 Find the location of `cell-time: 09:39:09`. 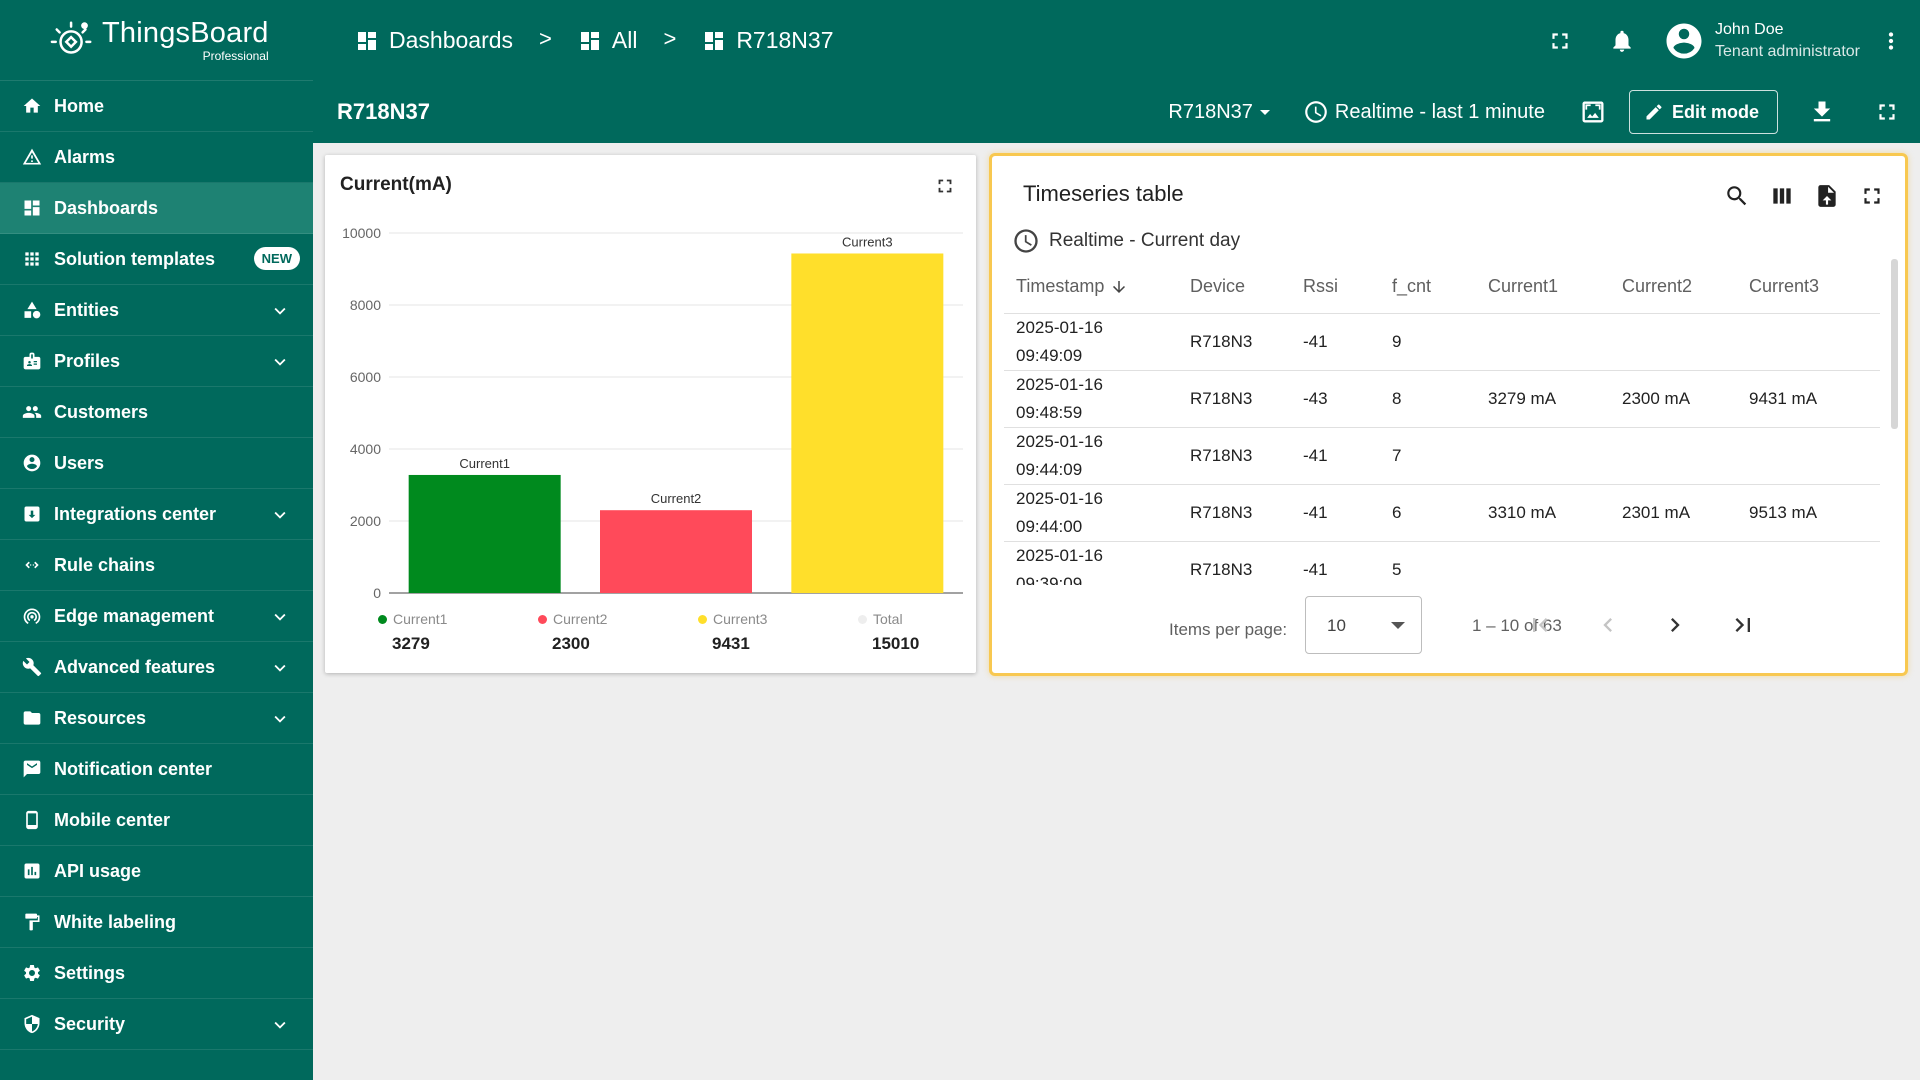

cell-time: 09:39:09 is located at coordinates (1049, 579).